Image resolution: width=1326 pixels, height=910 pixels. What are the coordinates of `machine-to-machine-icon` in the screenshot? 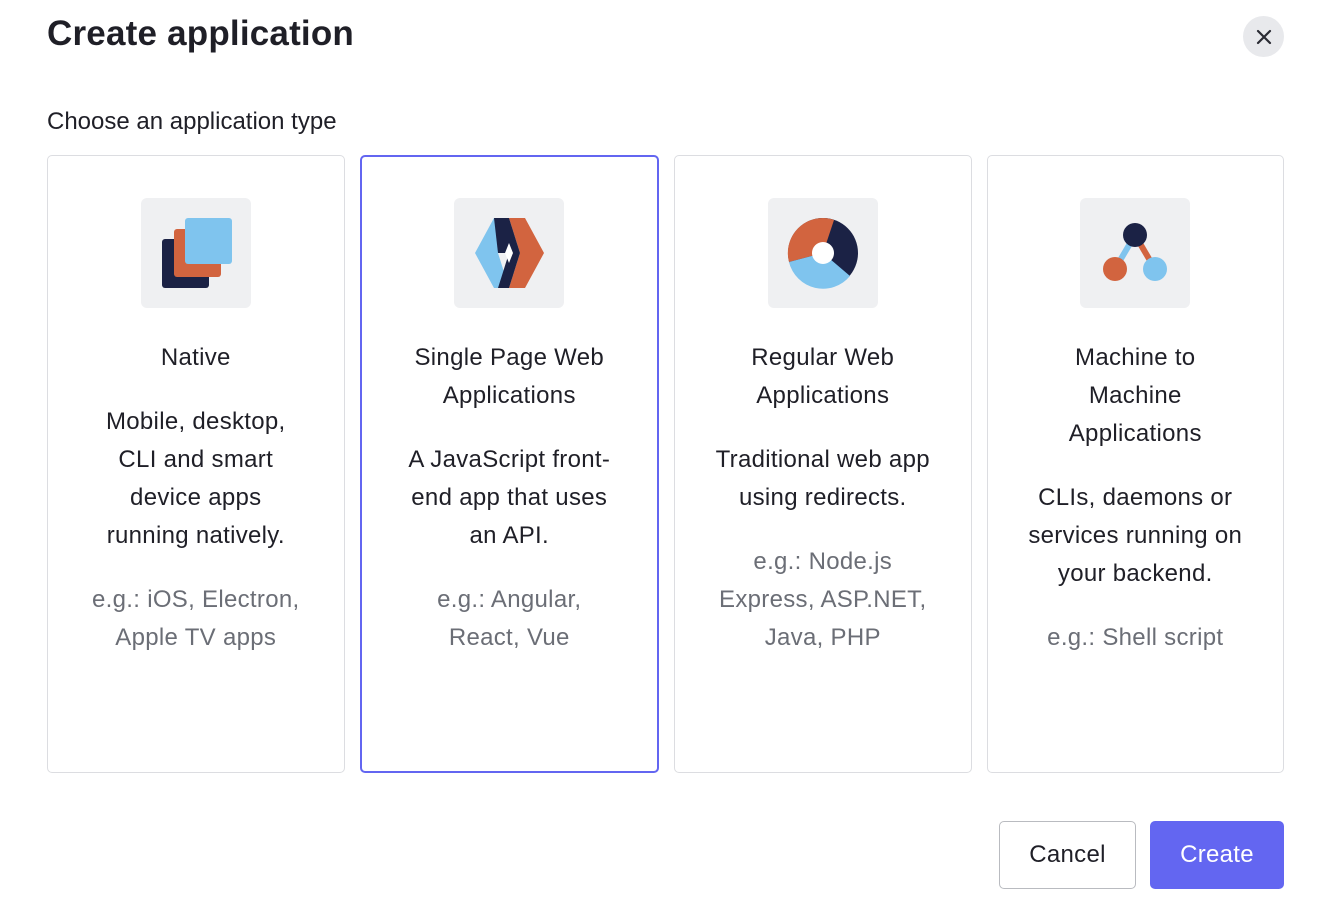 It's located at (1135, 252).